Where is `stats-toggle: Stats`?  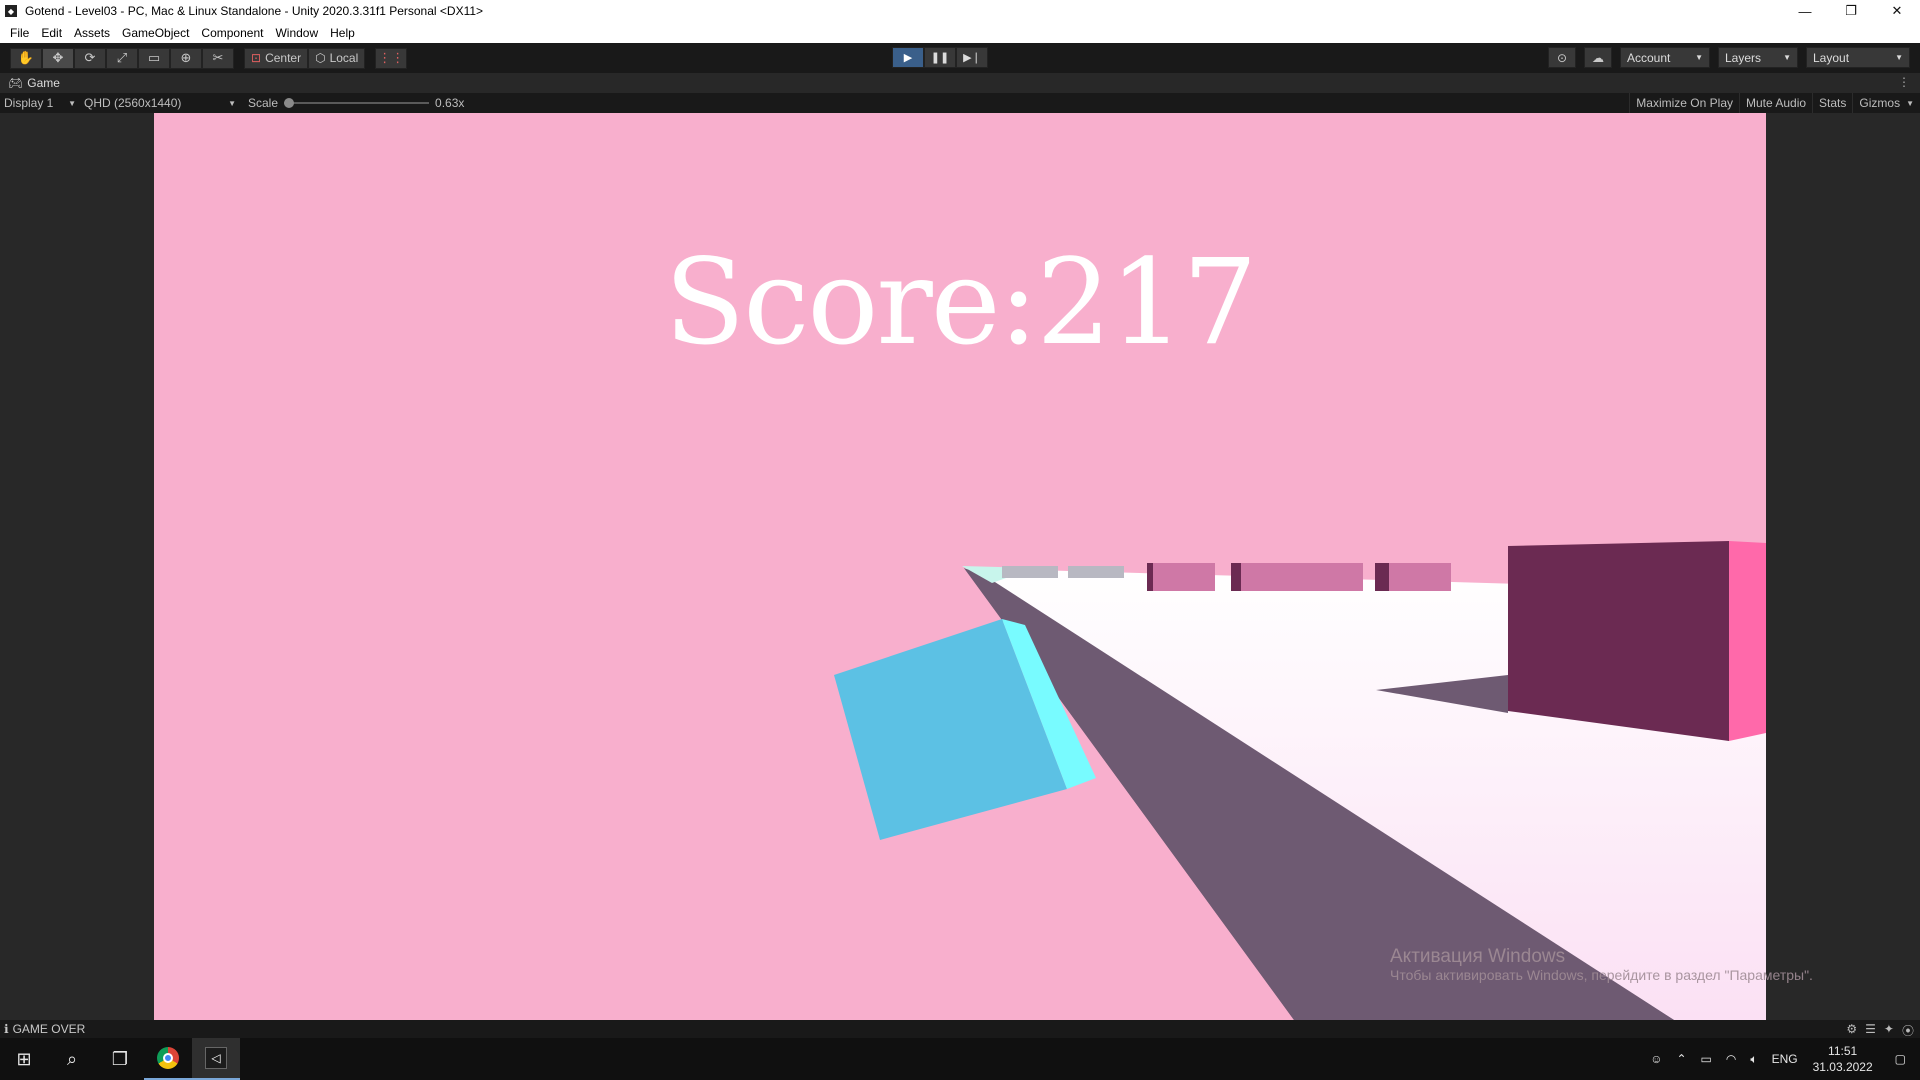
stats-toggle: Stats is located at coordinates (1832, 103).